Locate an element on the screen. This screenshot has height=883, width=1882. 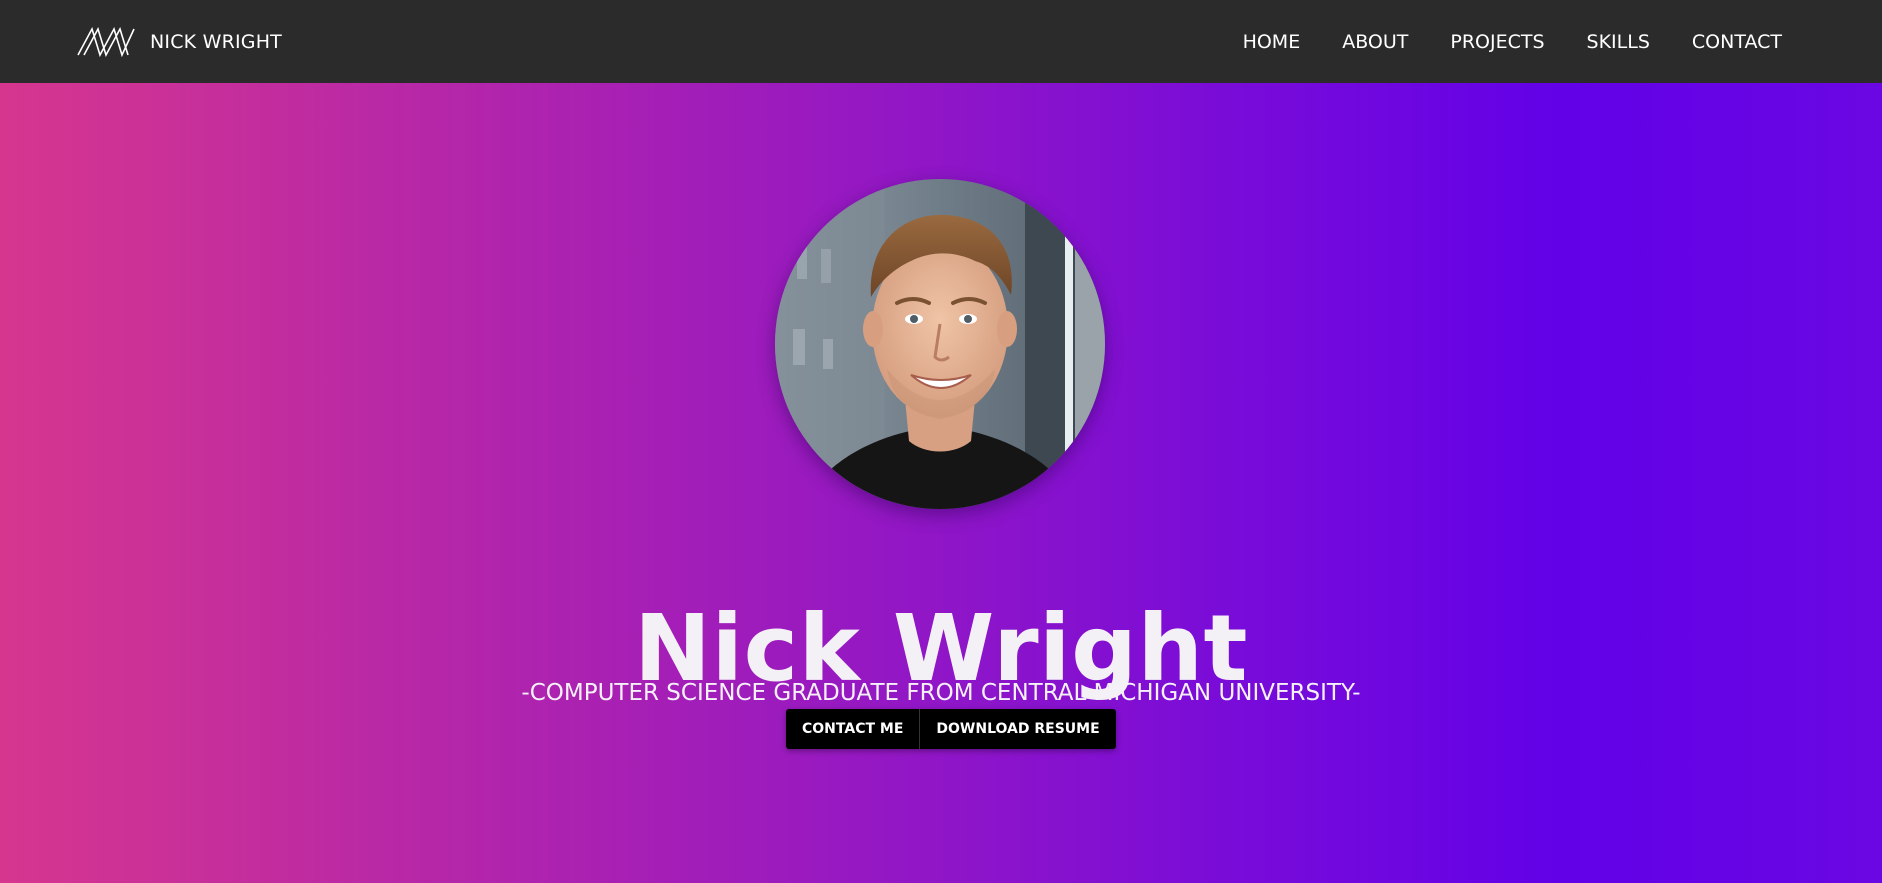
nav-link-home: HOME is located at coordinates (1272, 42).